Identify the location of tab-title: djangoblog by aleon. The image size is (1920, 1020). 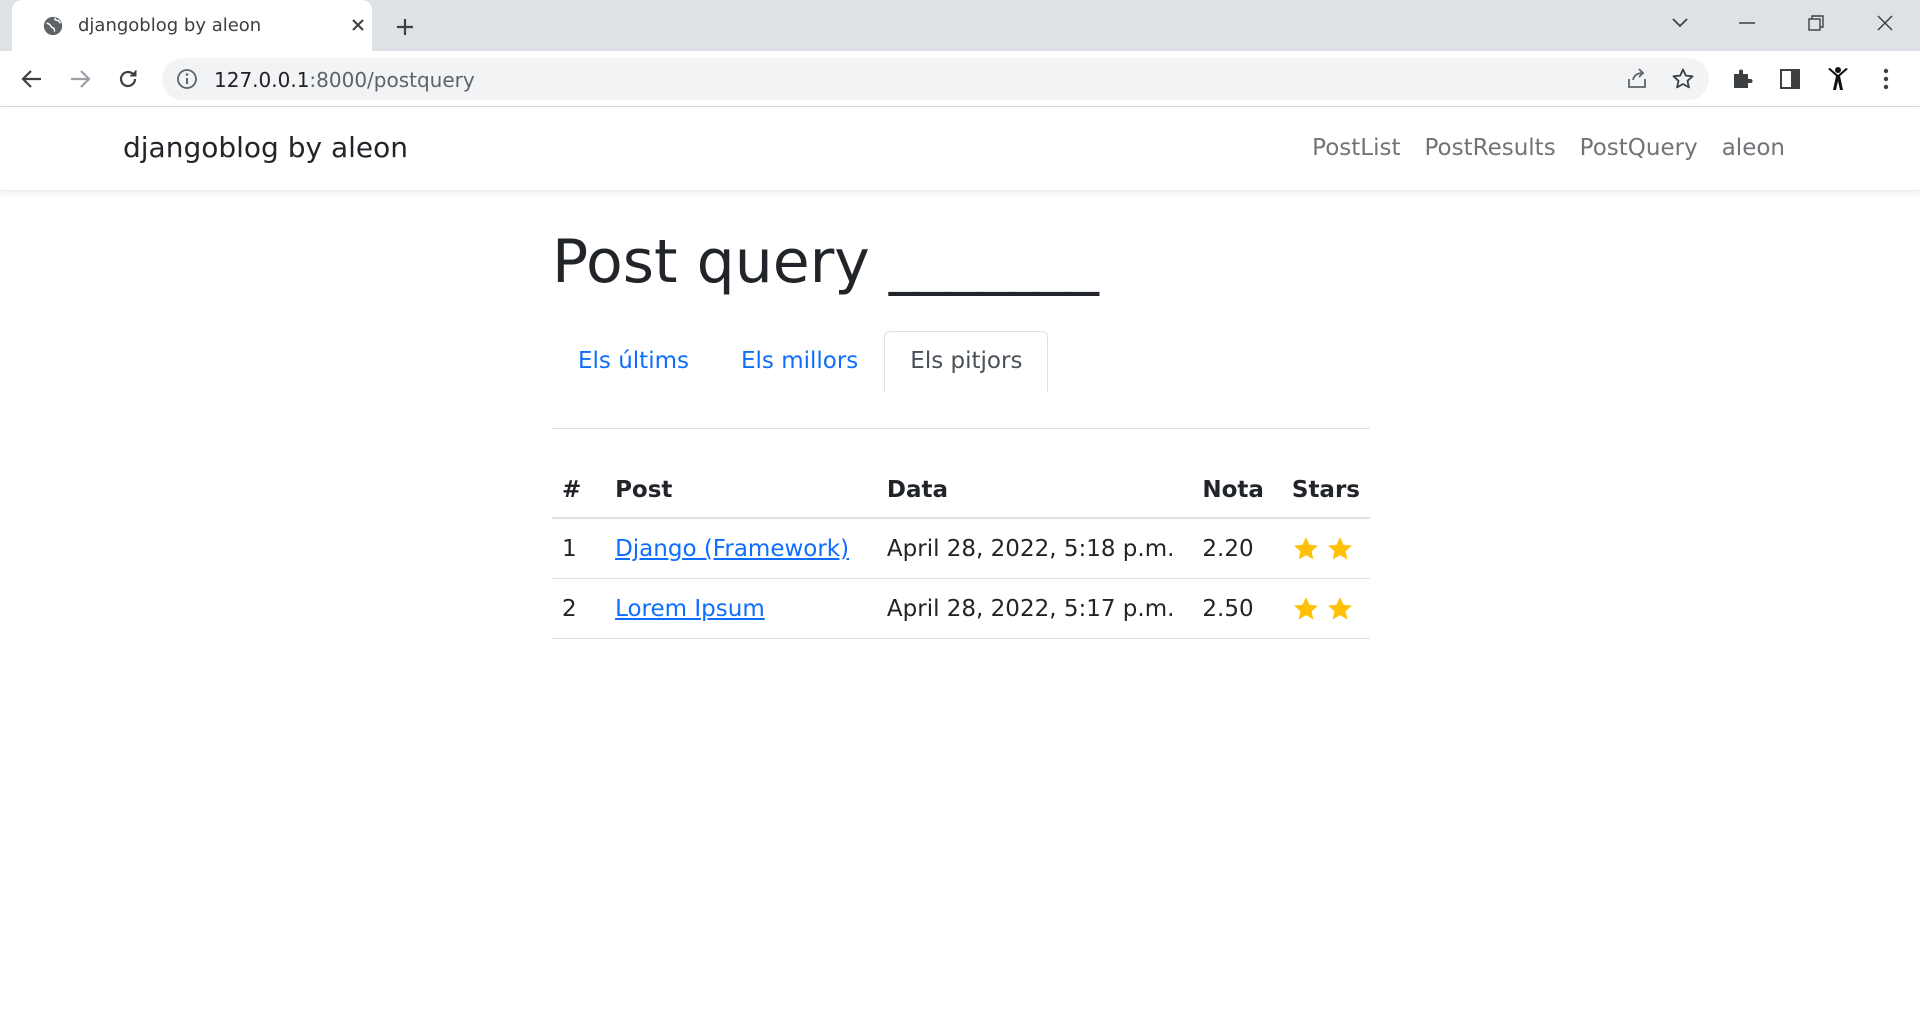
(170, 25).